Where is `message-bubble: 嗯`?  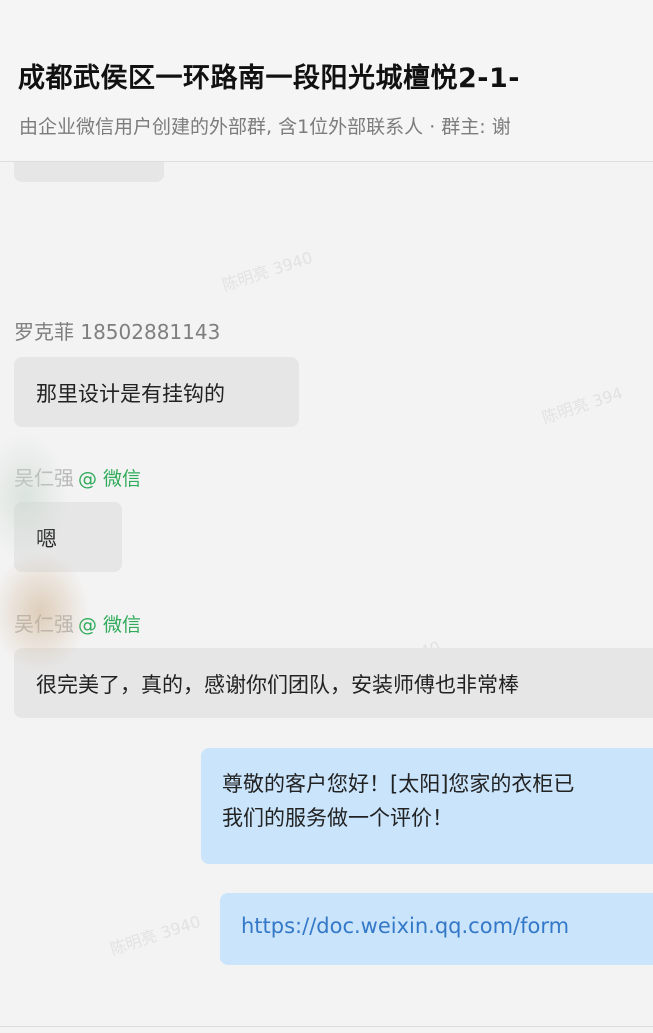 message-bubble: 嗯 is located at coordinates (68, 537).